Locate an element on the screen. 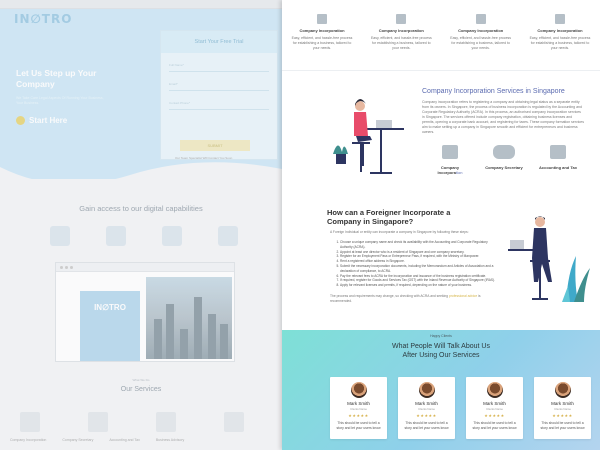  testimonials-eyebrow: Happy Clients is located at coordinates (441, 336).